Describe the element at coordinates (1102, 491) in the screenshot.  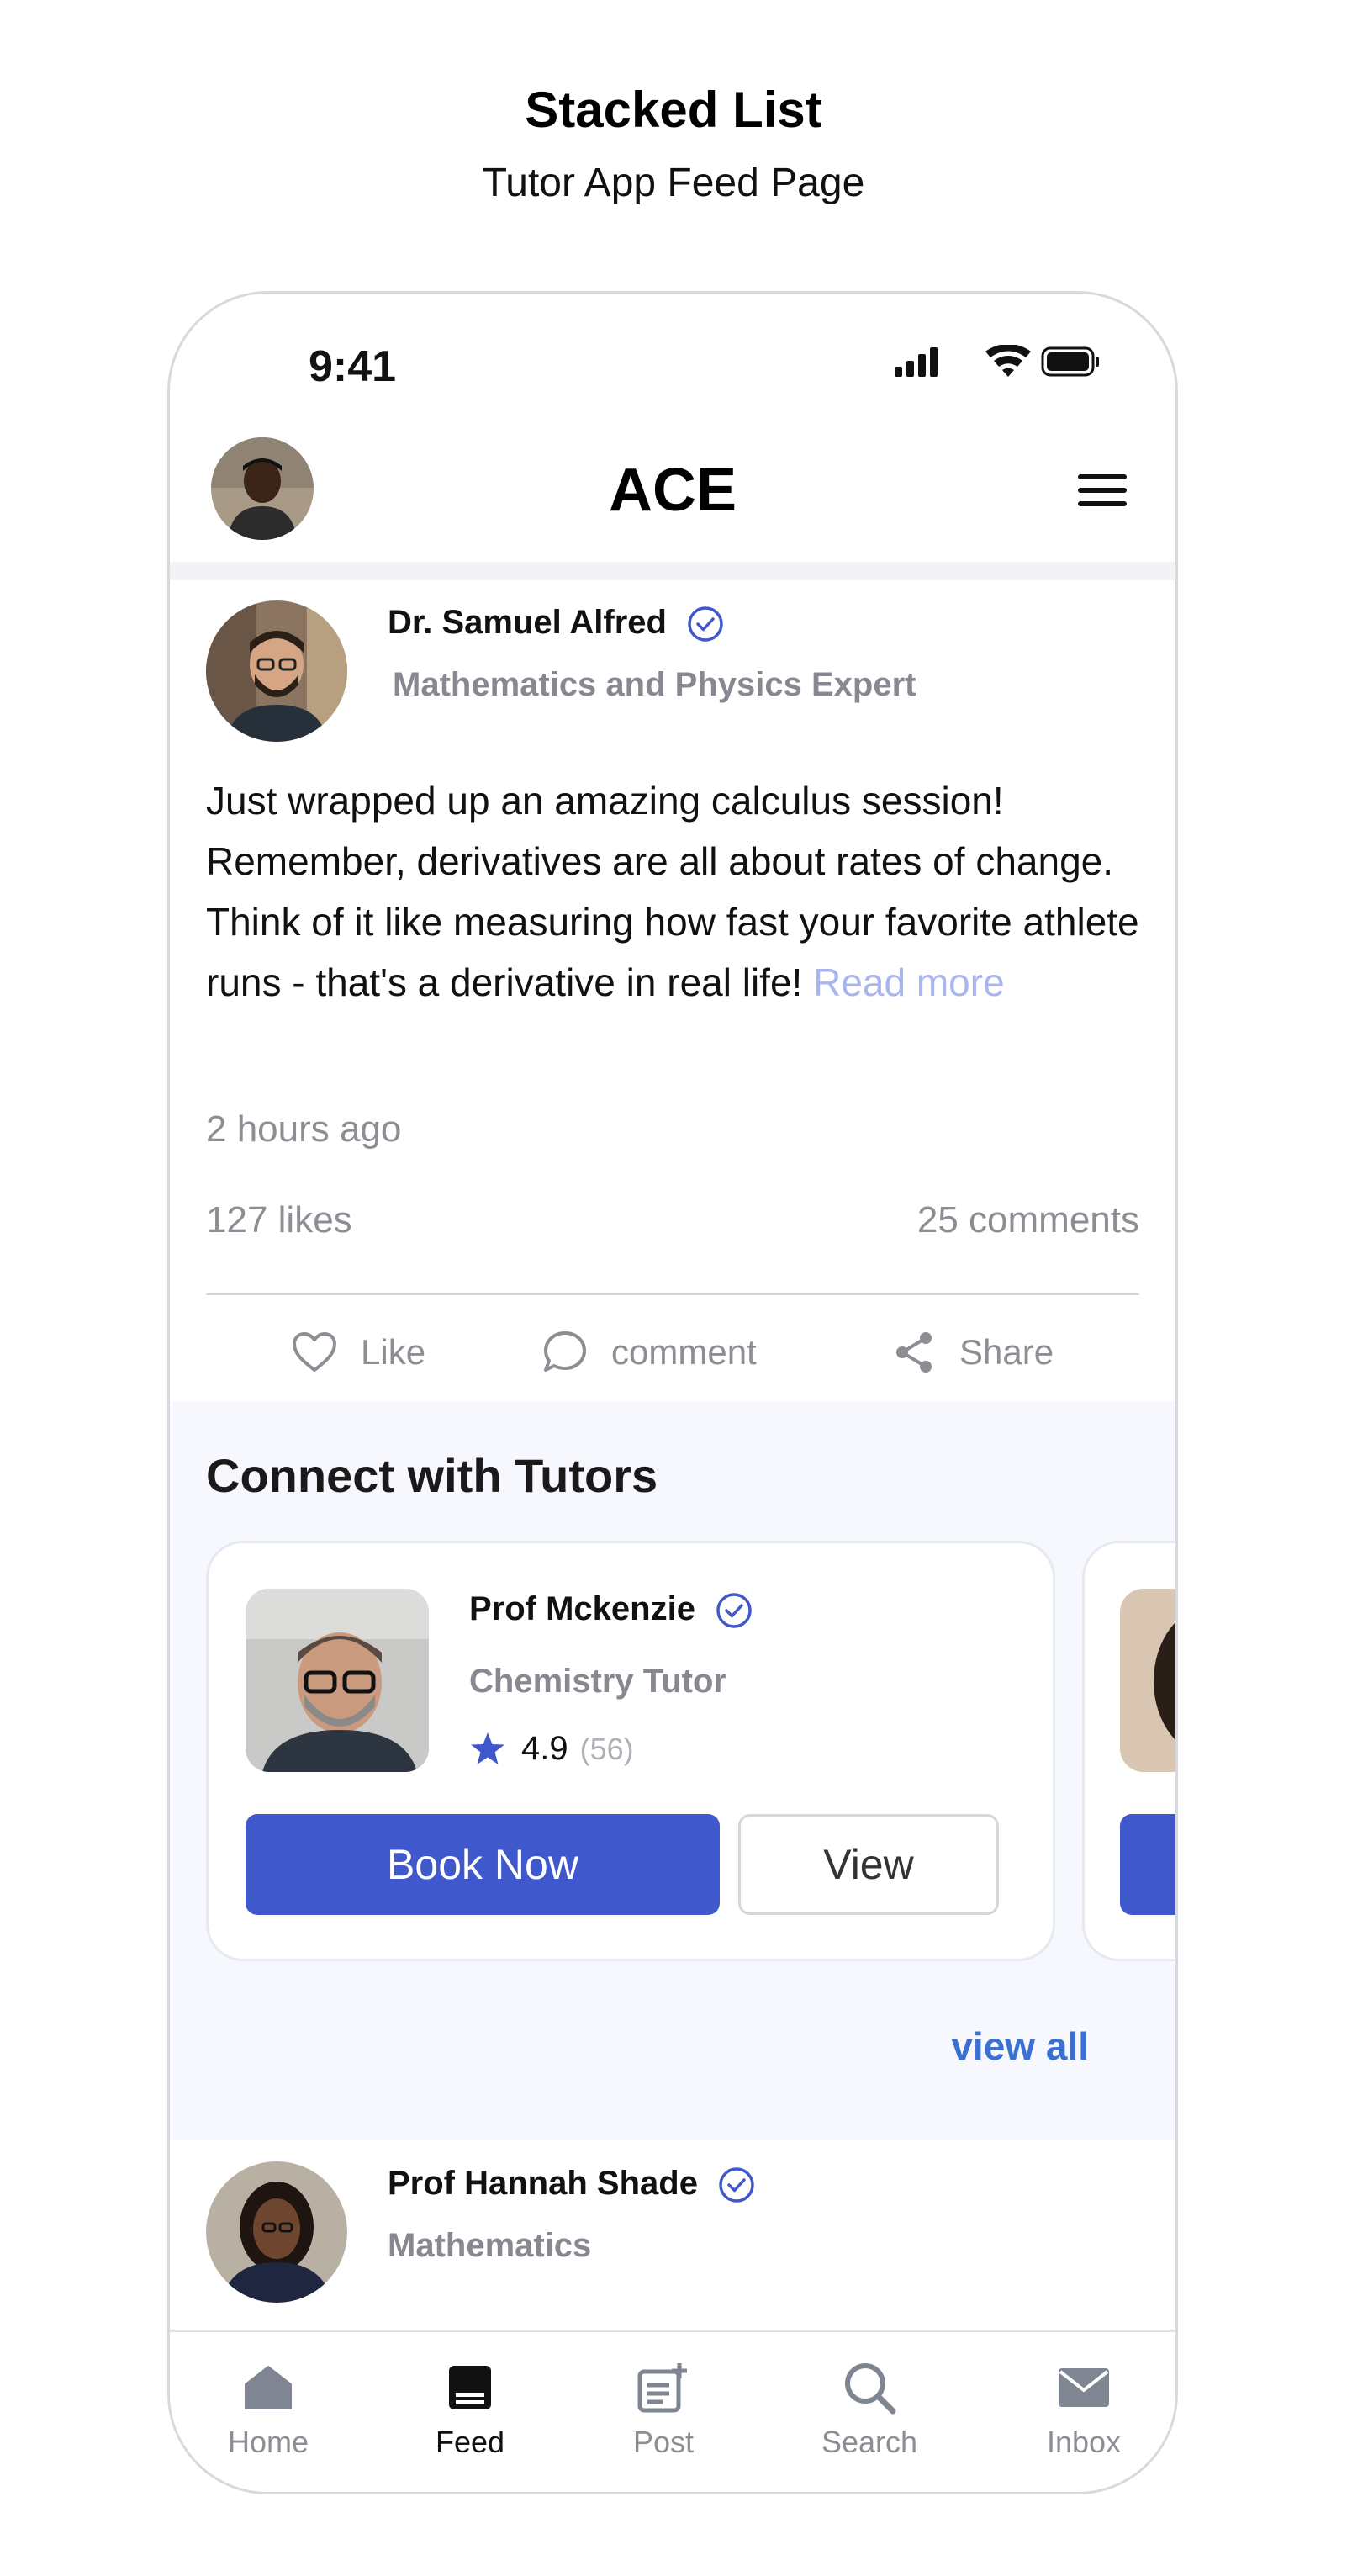
I see `hamburger-menu-icon` at that location.